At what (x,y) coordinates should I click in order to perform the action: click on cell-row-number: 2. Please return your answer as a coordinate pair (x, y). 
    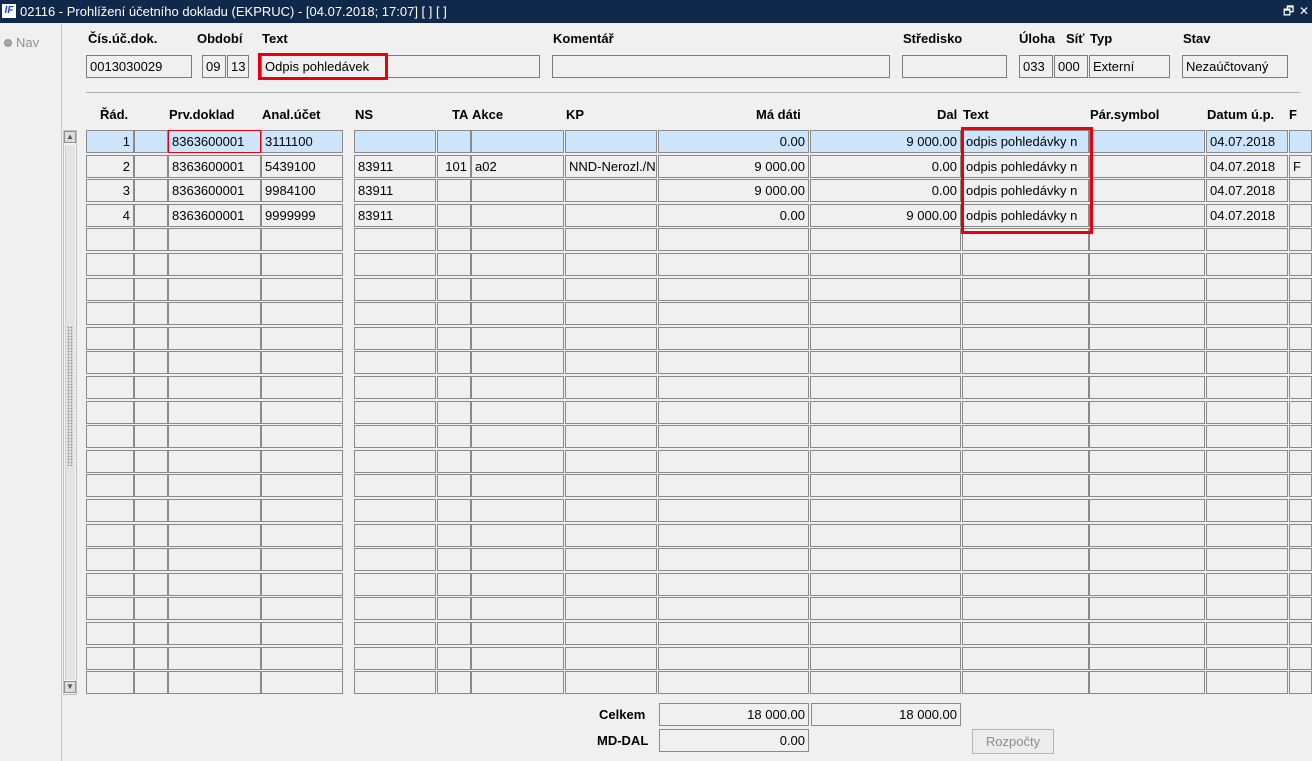
    Looking at the image, I should click on (110, 166).